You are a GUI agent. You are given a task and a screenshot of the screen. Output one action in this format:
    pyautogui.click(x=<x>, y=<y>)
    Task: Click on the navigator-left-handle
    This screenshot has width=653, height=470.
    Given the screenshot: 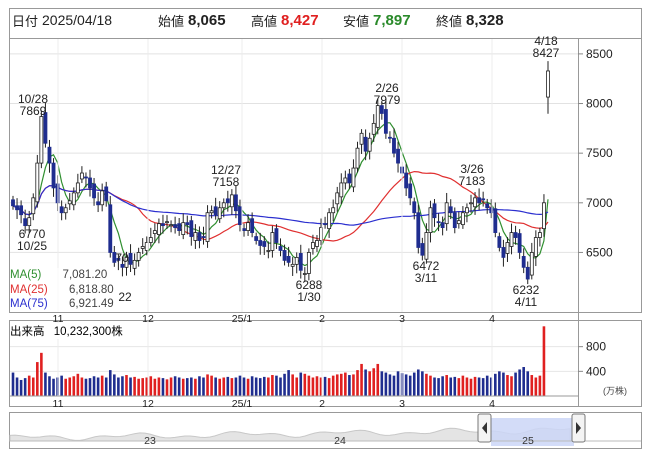 What is the action you would take?
    pyautogui.click(x=484, y=428)
    